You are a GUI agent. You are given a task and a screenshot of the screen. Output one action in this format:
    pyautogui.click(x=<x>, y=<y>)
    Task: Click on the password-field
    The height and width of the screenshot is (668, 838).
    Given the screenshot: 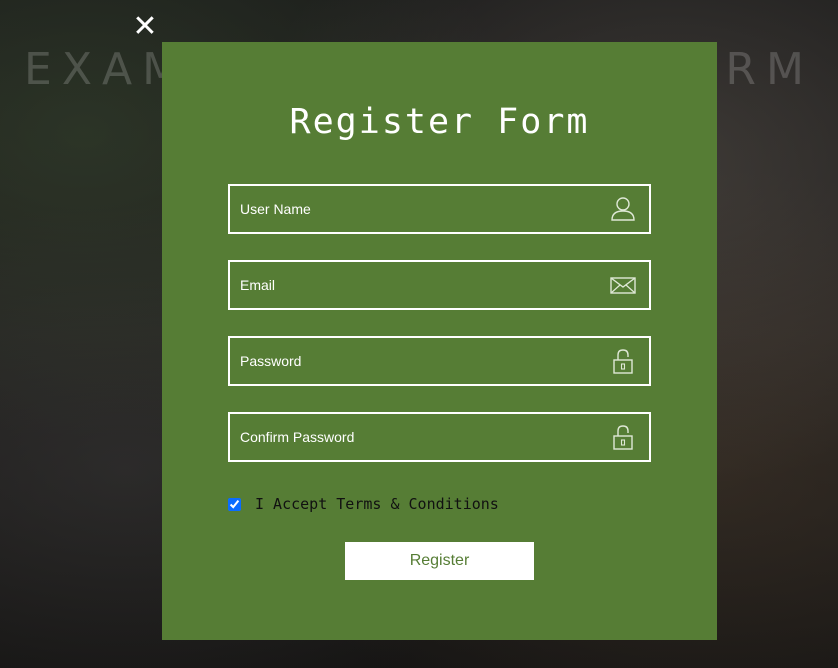 What is the action you would take?
    pyautogui.click(x=439, y=361)
    